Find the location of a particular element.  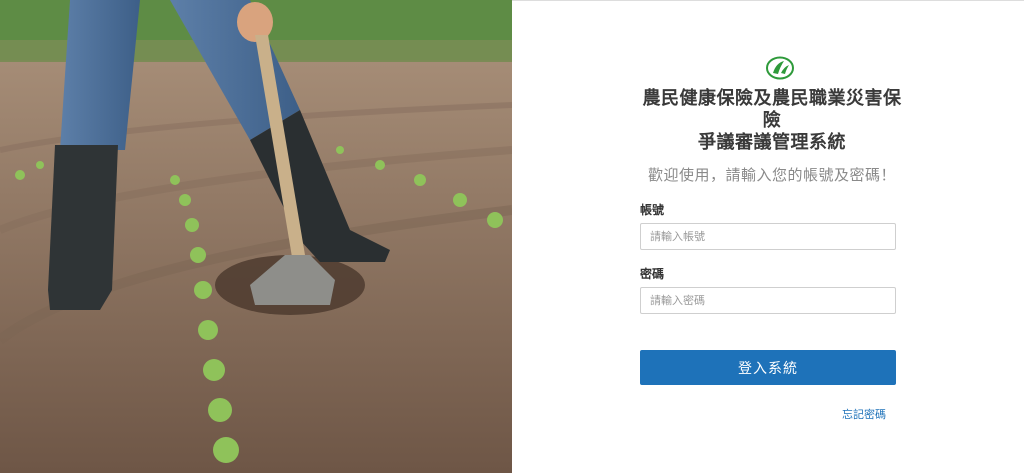

password-label: 密碼 is located at coordinates (652, 274).